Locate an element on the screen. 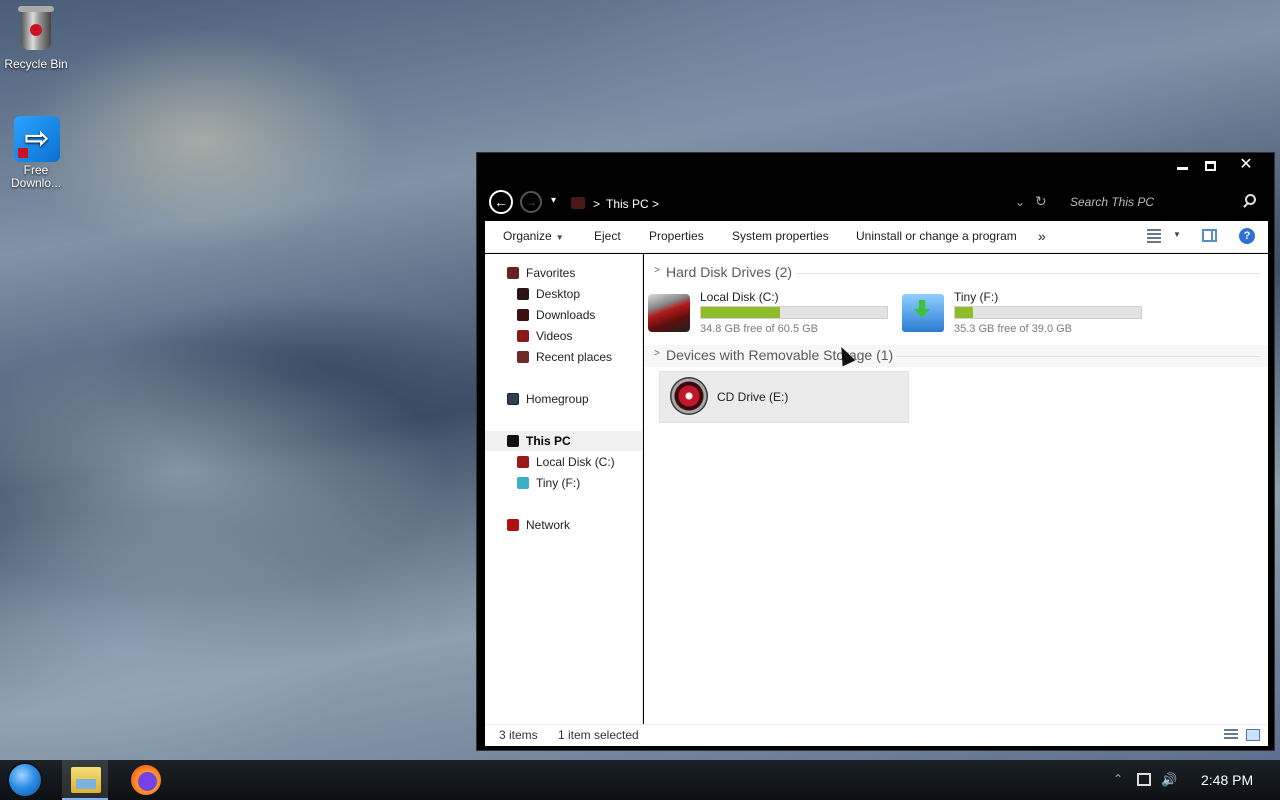 The image size is (1280, 800). nav-item-label: Network is located at coordinates (548, 525).